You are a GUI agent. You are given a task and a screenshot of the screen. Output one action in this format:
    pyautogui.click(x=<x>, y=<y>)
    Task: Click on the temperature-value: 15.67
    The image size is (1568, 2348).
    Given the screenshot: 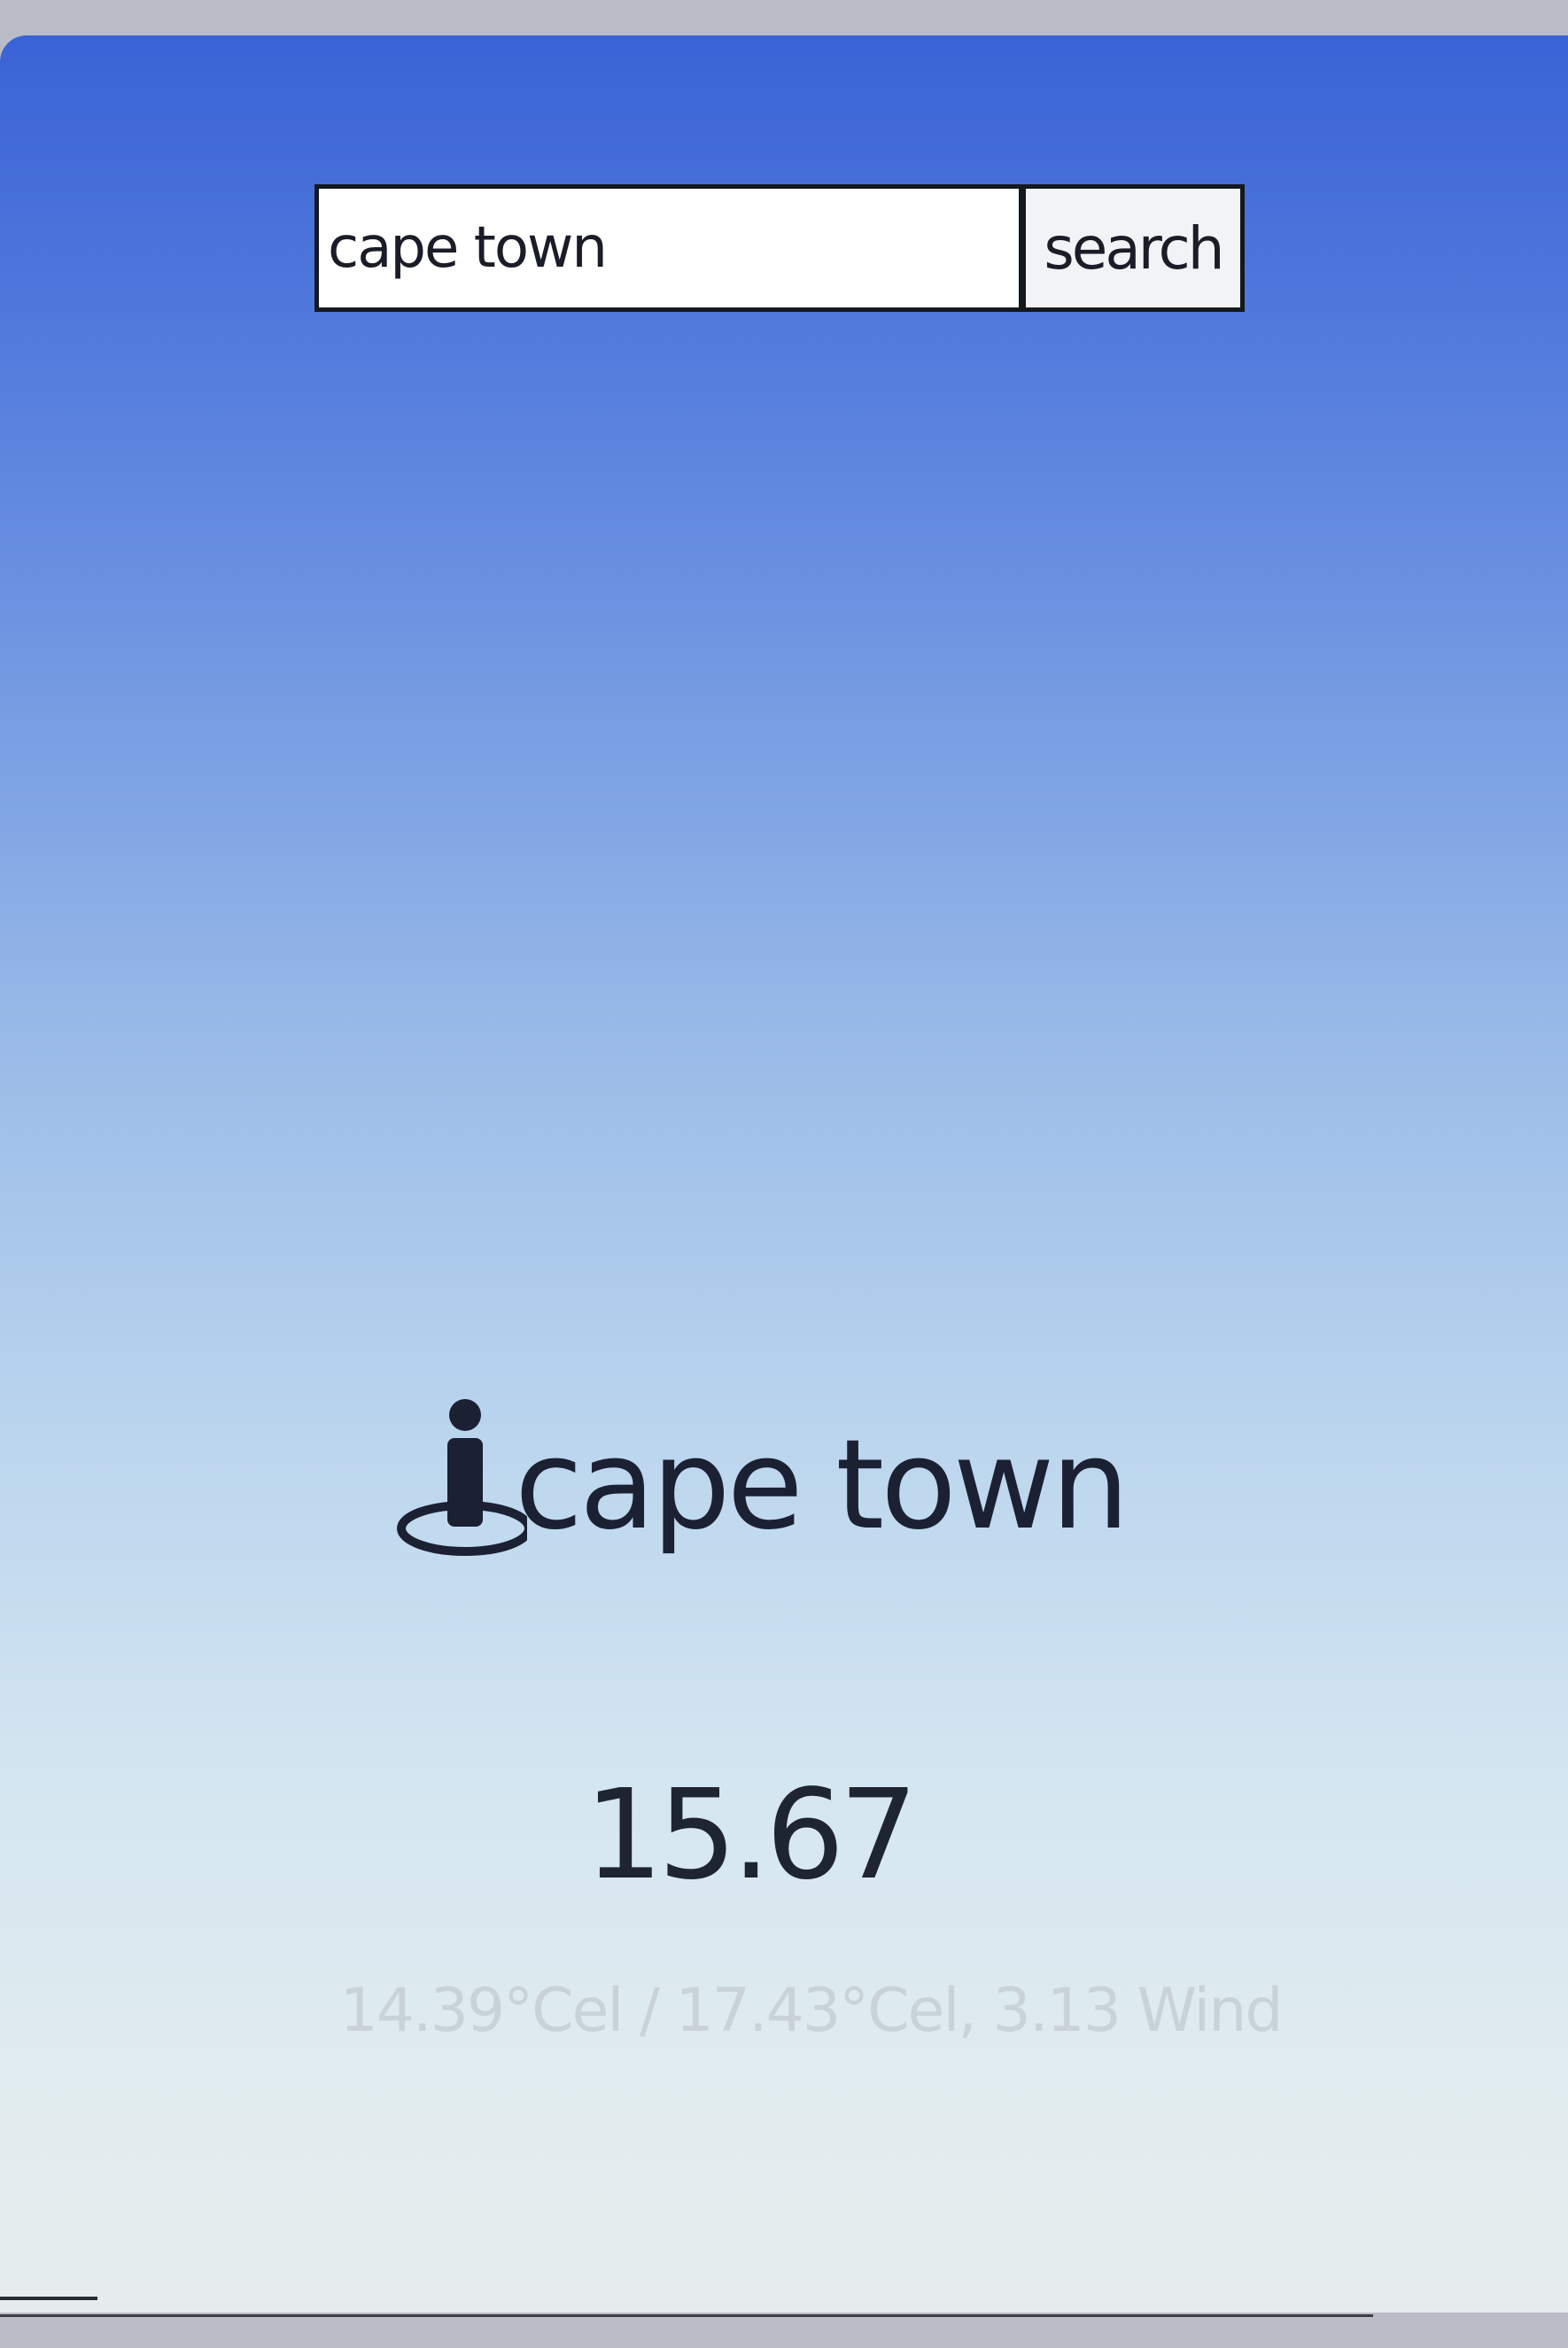 What is the action you would take?
    pyautogui.click(x=751, y=1835)
    